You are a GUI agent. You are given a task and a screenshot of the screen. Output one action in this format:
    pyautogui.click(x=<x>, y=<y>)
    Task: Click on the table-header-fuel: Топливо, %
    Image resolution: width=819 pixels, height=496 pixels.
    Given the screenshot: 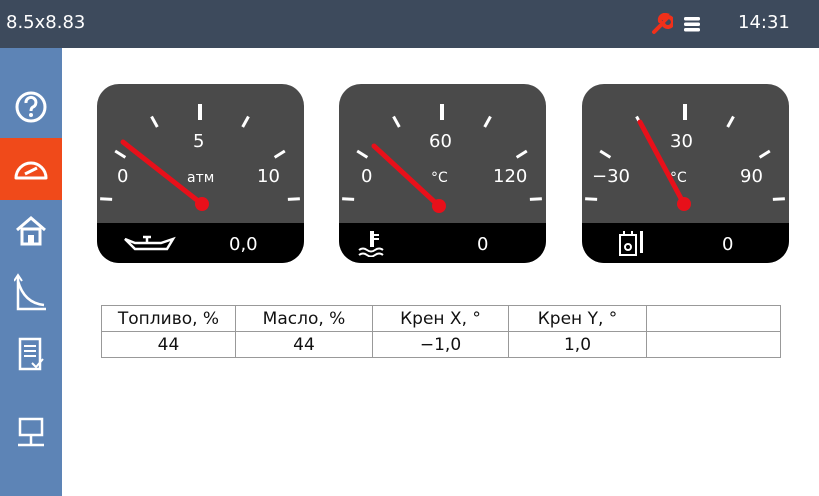 What is the action you would take?
    pyautogui.click(x=168, y=318)
    